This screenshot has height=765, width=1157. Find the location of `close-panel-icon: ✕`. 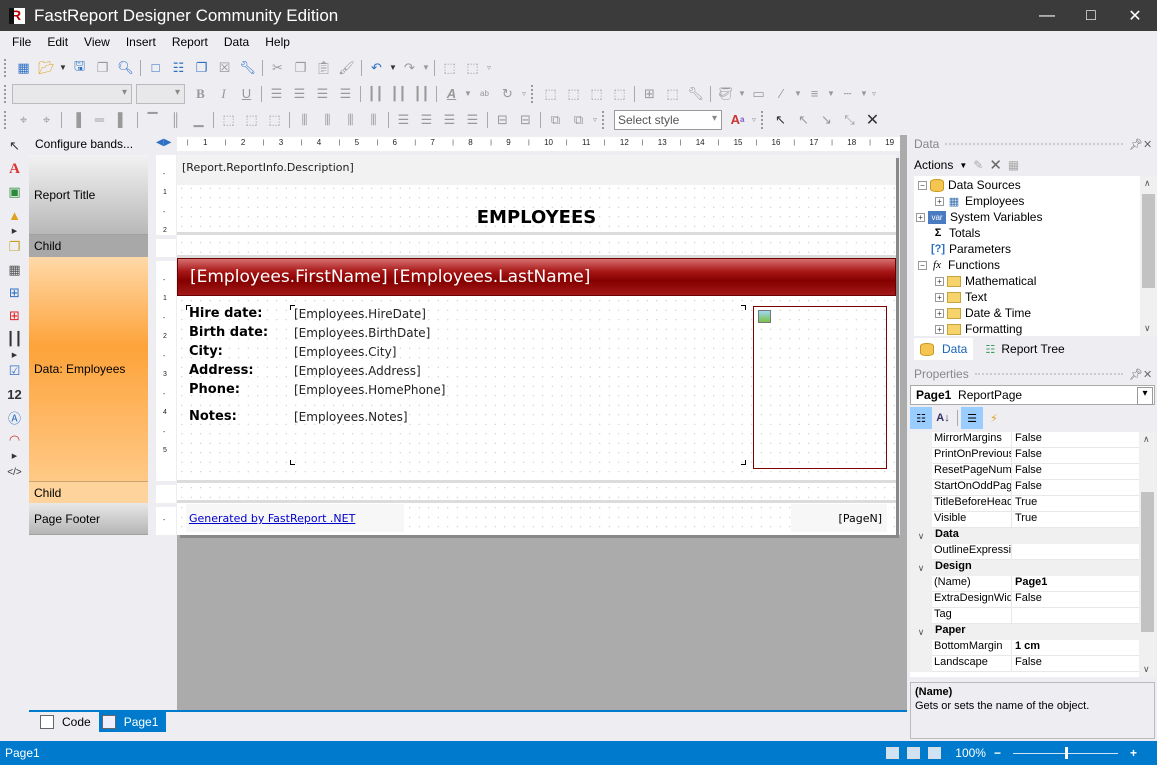

close-panel-icon: ✕ is located at coordinates (1150, 374).